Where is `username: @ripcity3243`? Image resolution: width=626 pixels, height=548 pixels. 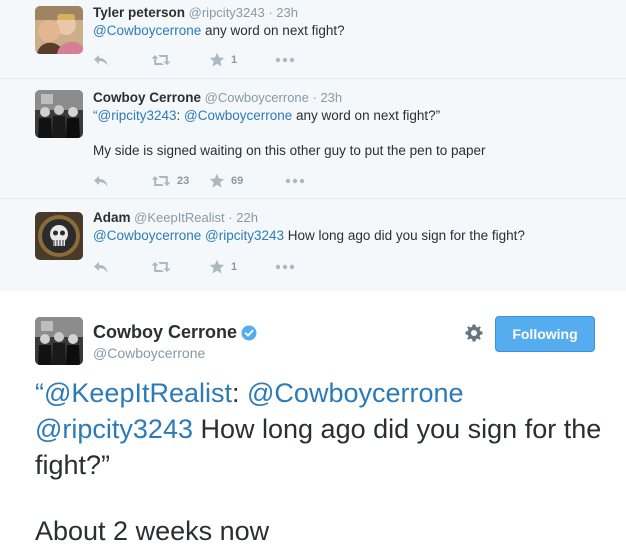 username: @ripcity3243 is located at coordinates (227, 12).